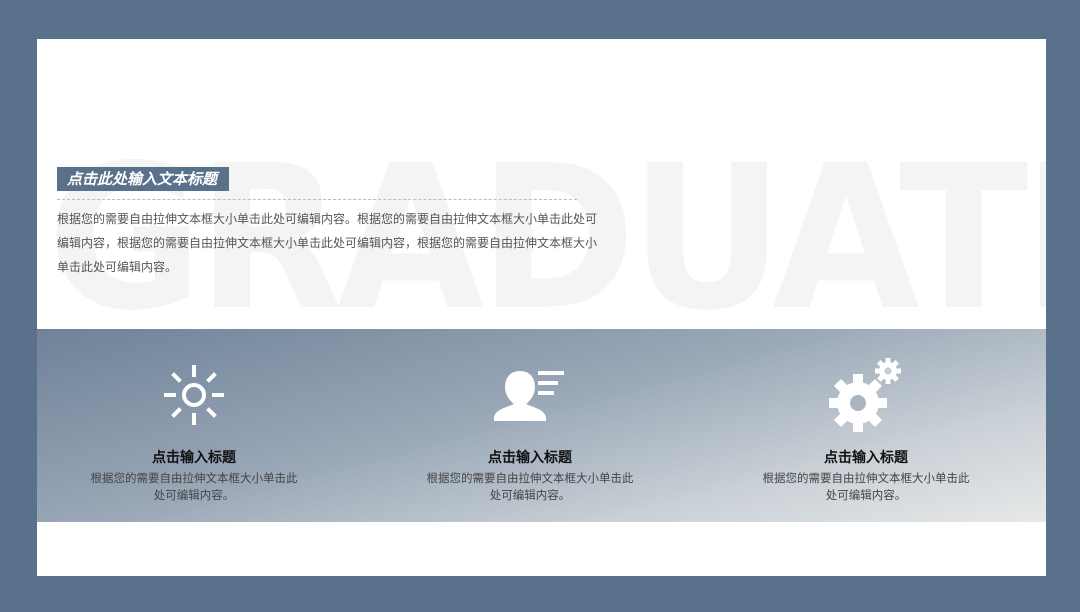 Image resolution: width=1080 pixels, height=612 pixels. I want to click on feature-card-3: 点击输入标题 根据您的需要自由拉伸文本框大小单击此处可编辑内容。, so click(866, 425).